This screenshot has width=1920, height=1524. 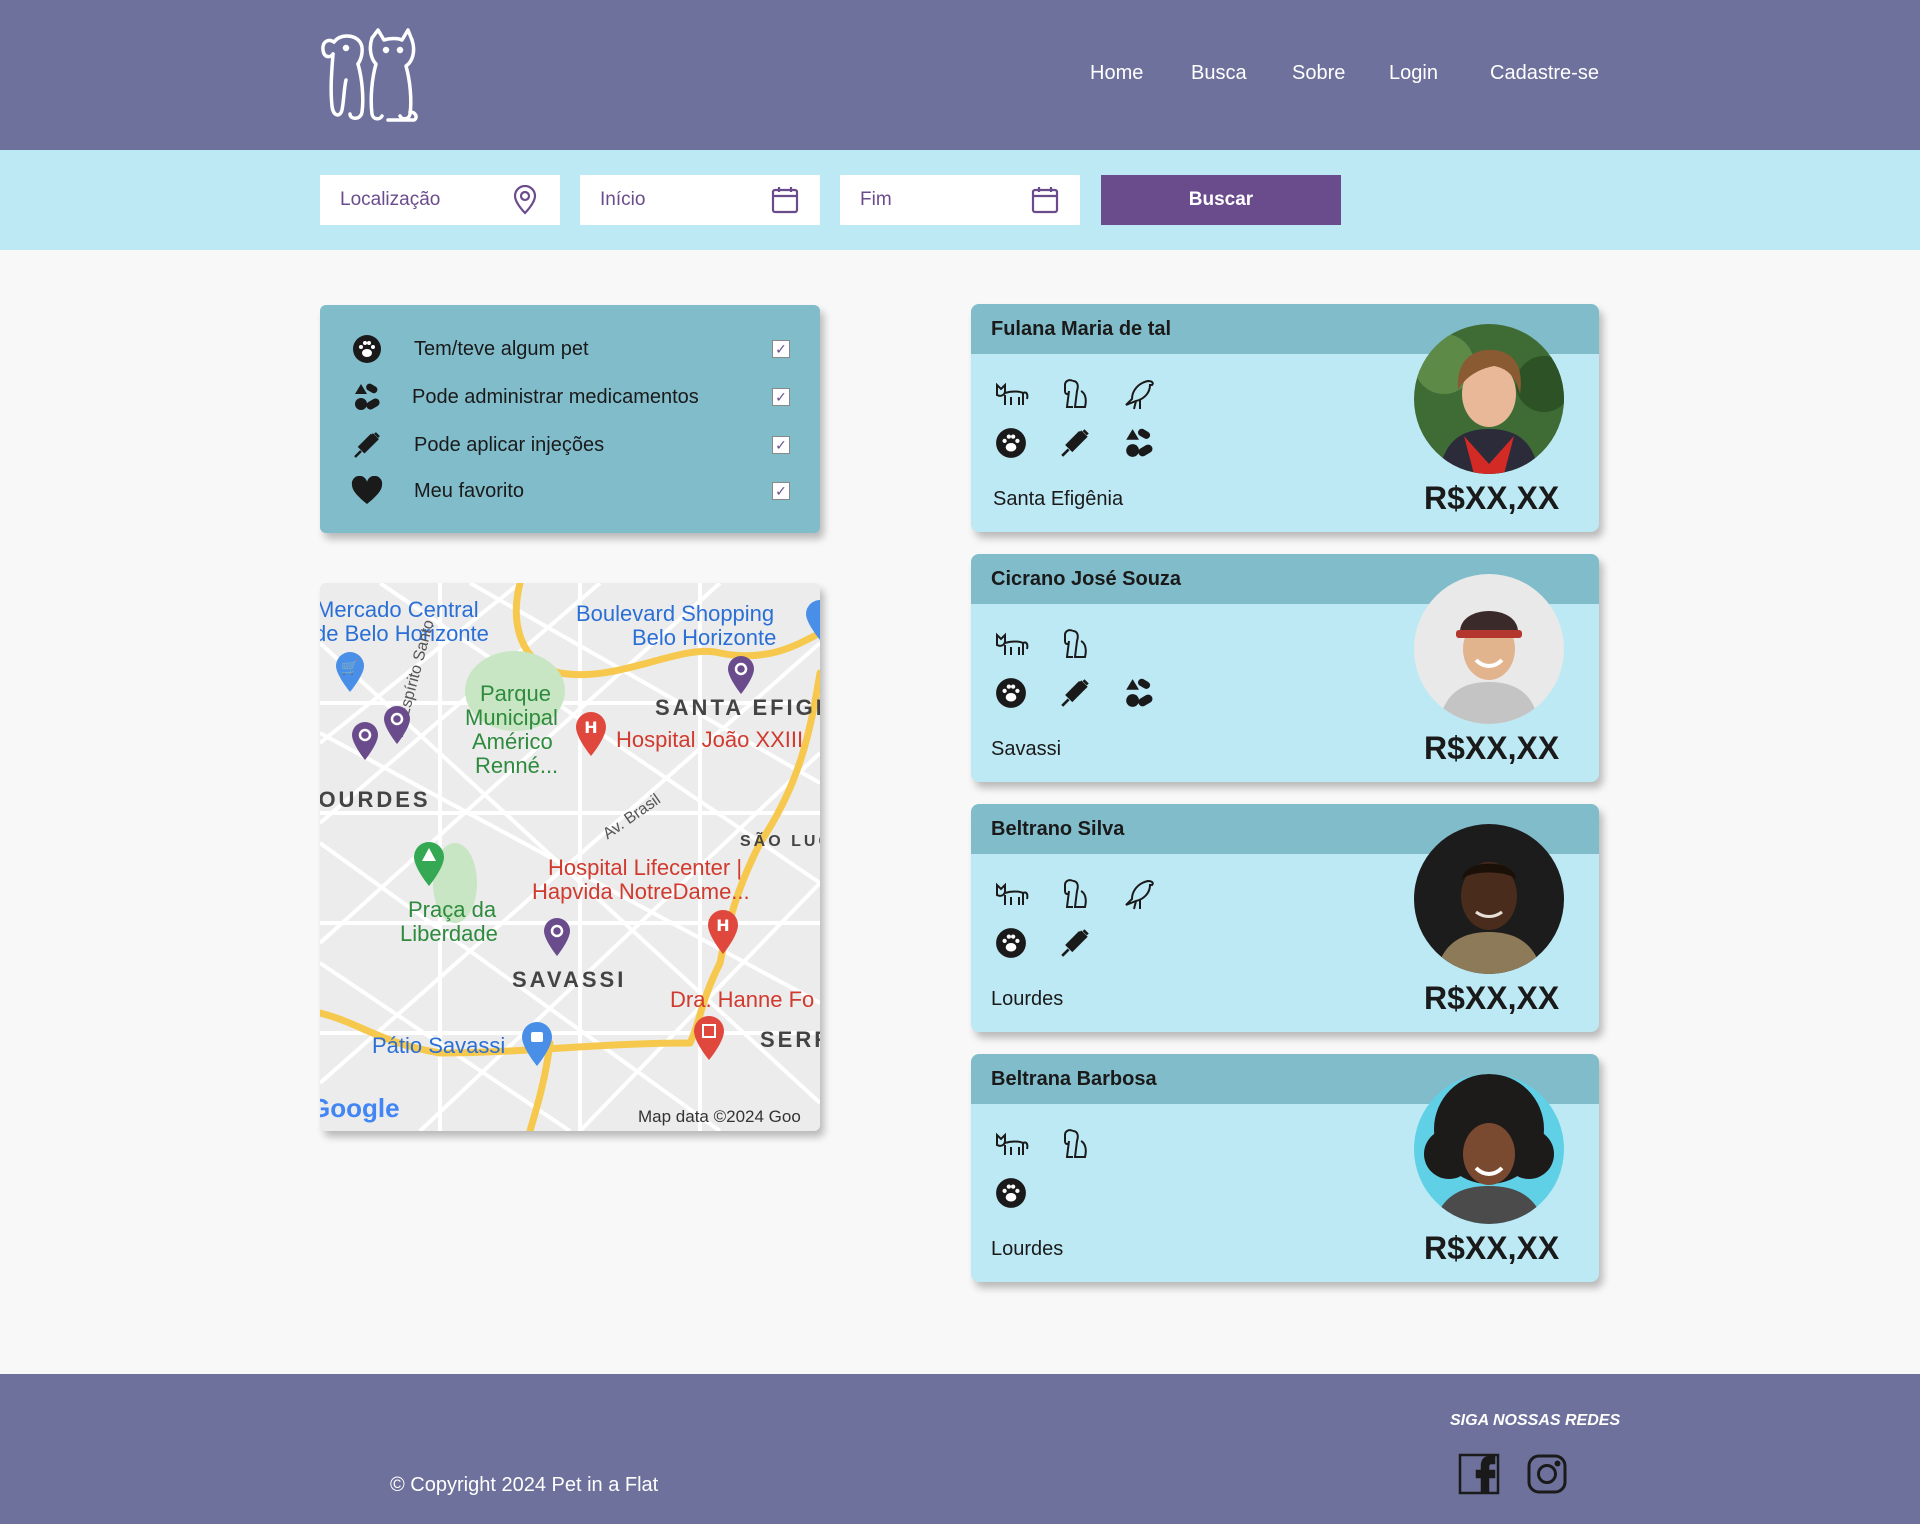 I want to click on caregiver-card: Cicrano José Souza Savassi R$XX,XX, so click(x=1285, y=668).